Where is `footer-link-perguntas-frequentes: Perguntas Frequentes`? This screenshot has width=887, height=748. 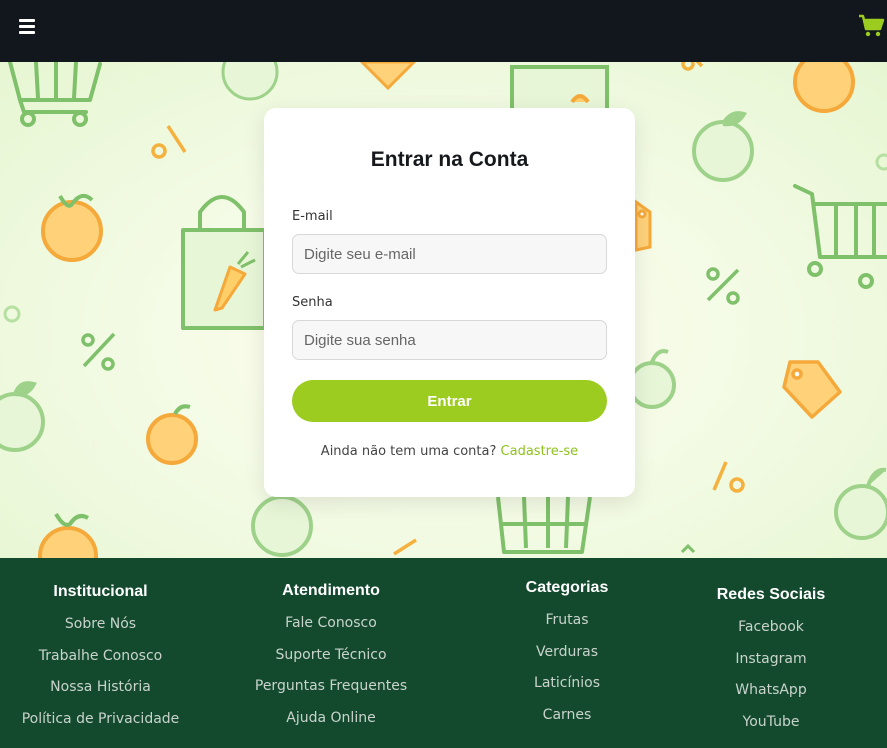
footer-link-perguntas-frequentes: Perguntas Frequentes is located at coordinates (331, 693).